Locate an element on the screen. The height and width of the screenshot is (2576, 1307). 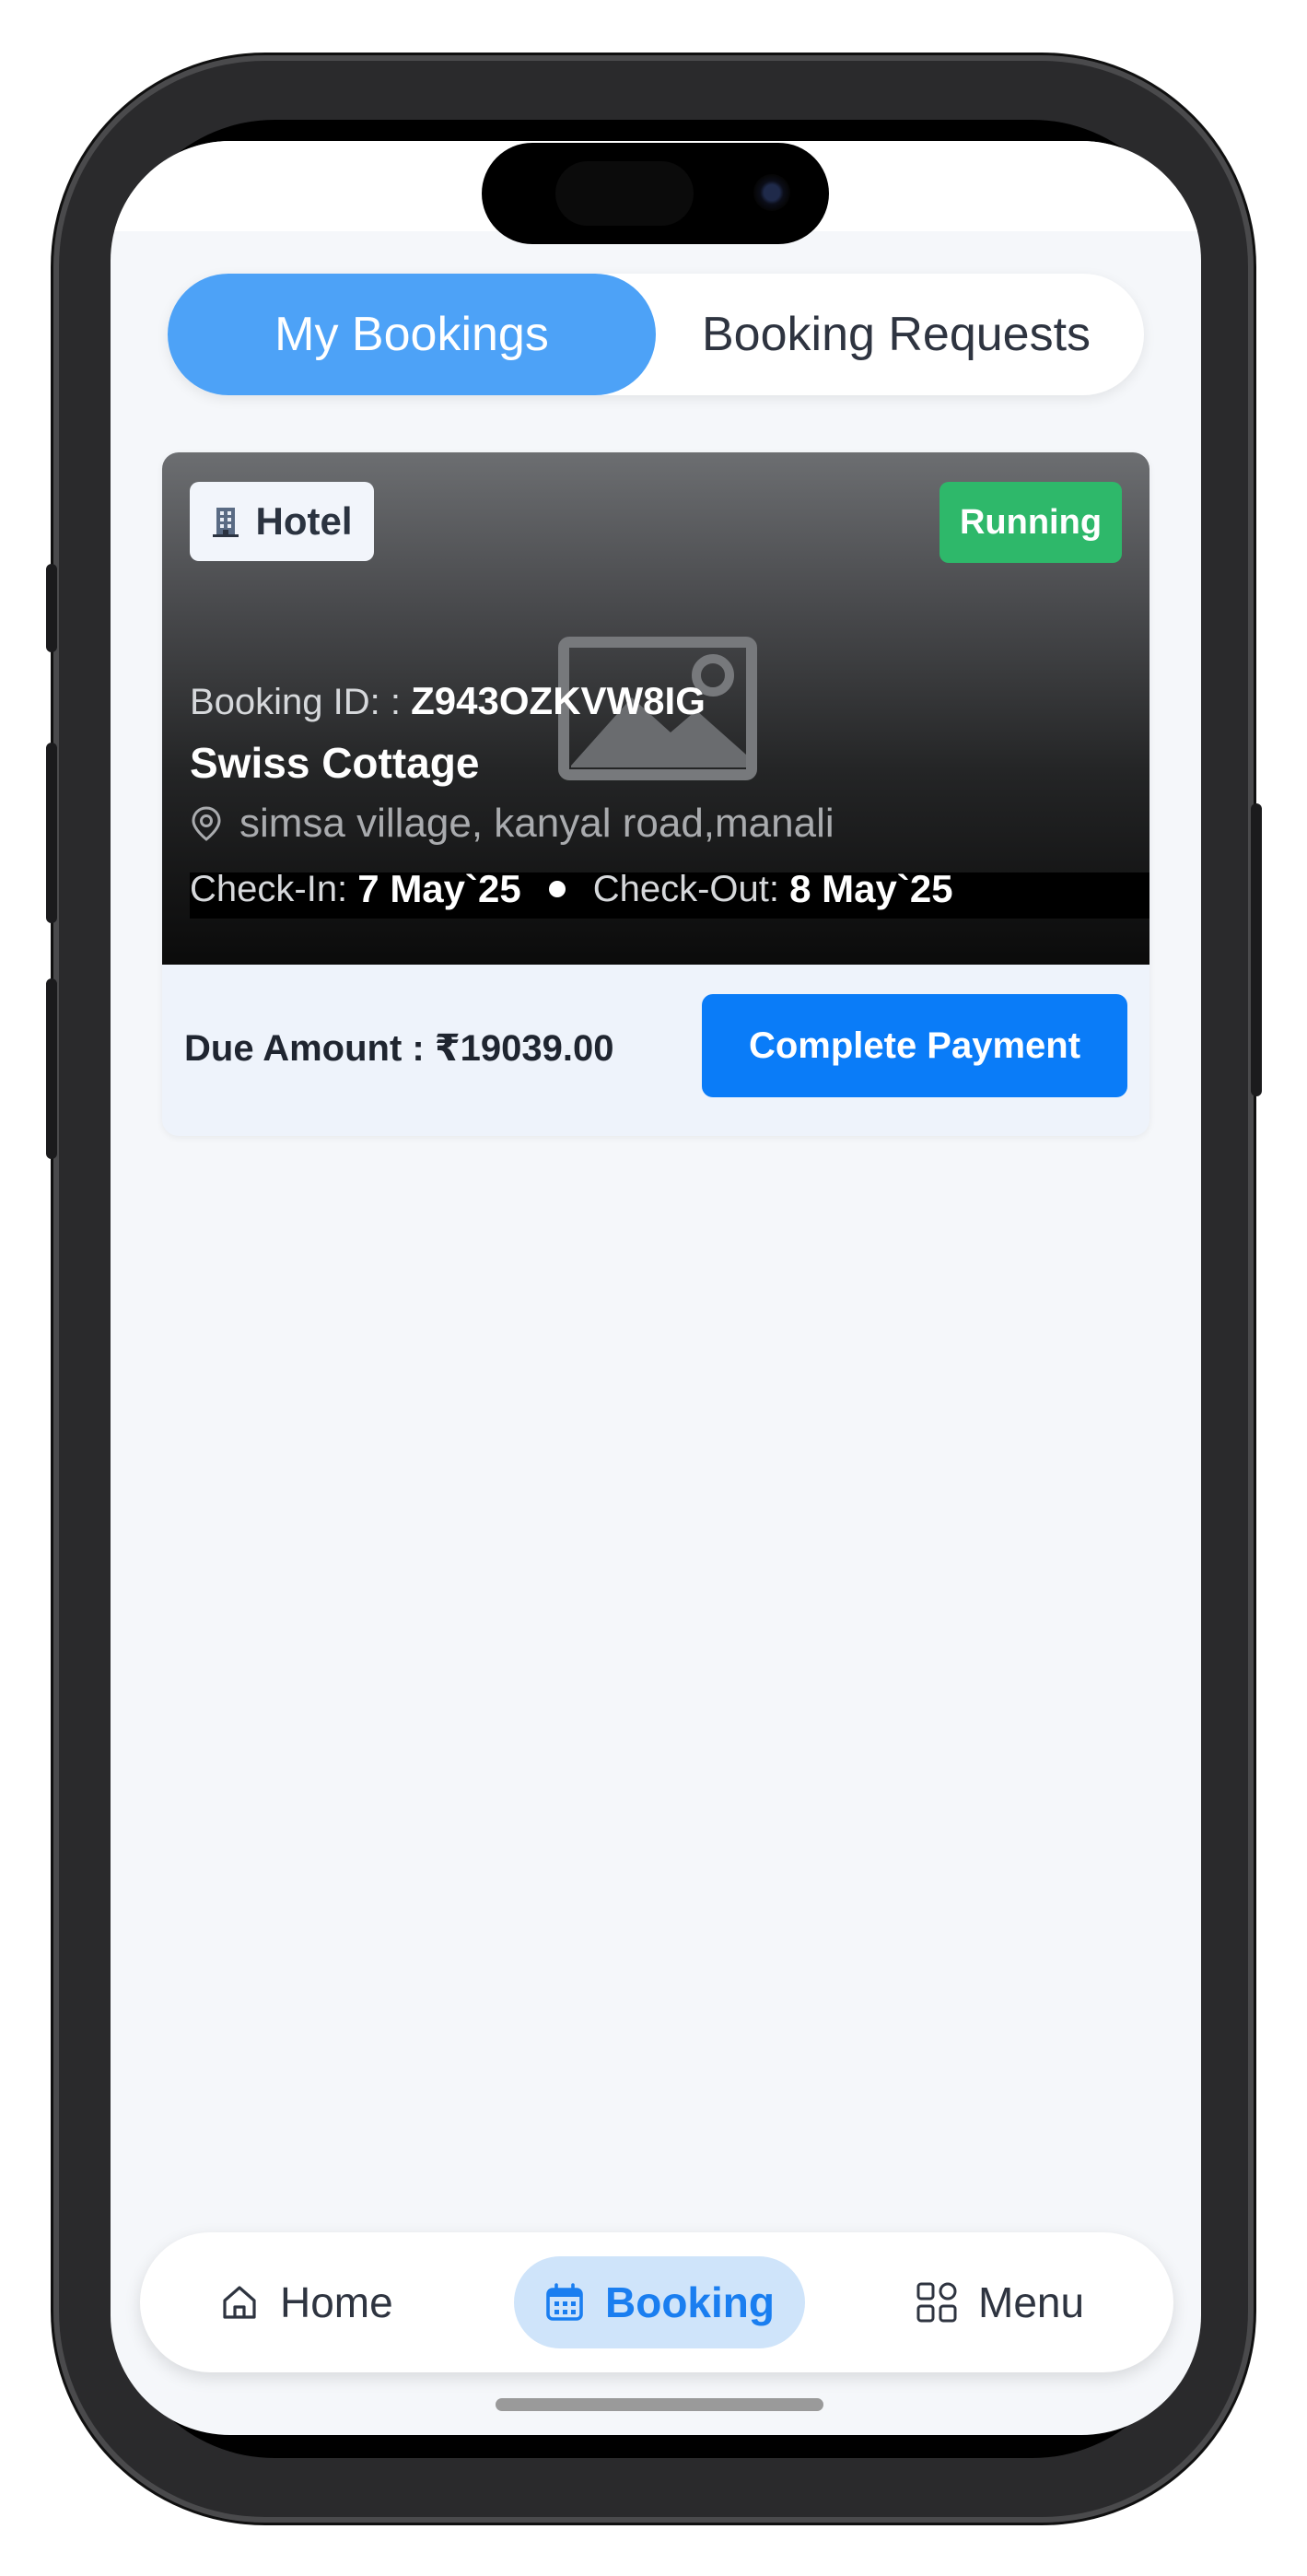
home-indicator is located at coordinates (659, 2404).